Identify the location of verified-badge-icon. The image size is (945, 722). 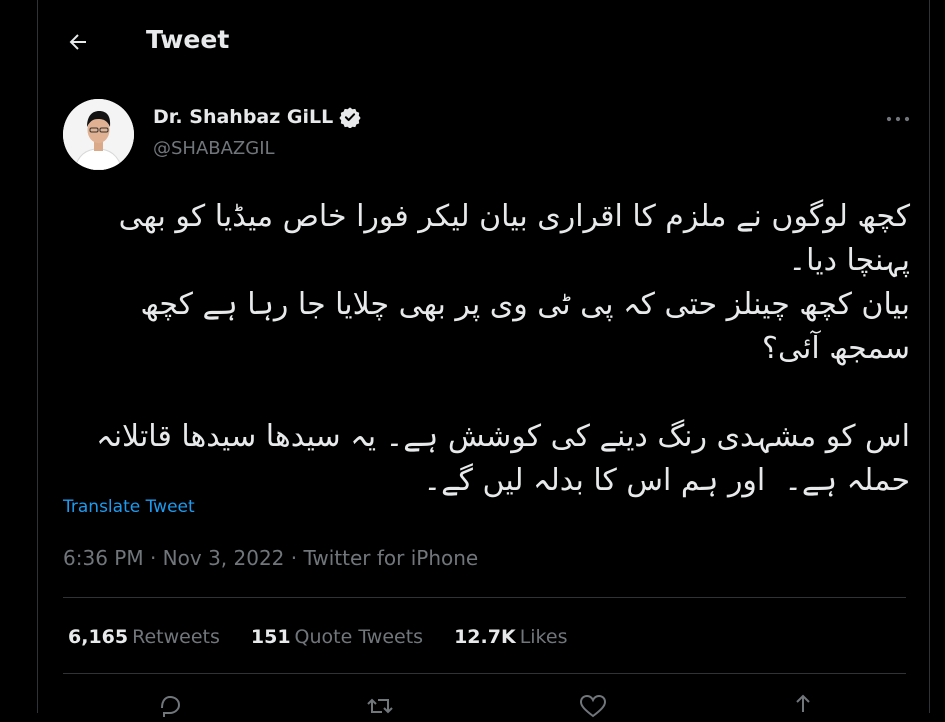
(350, 117).